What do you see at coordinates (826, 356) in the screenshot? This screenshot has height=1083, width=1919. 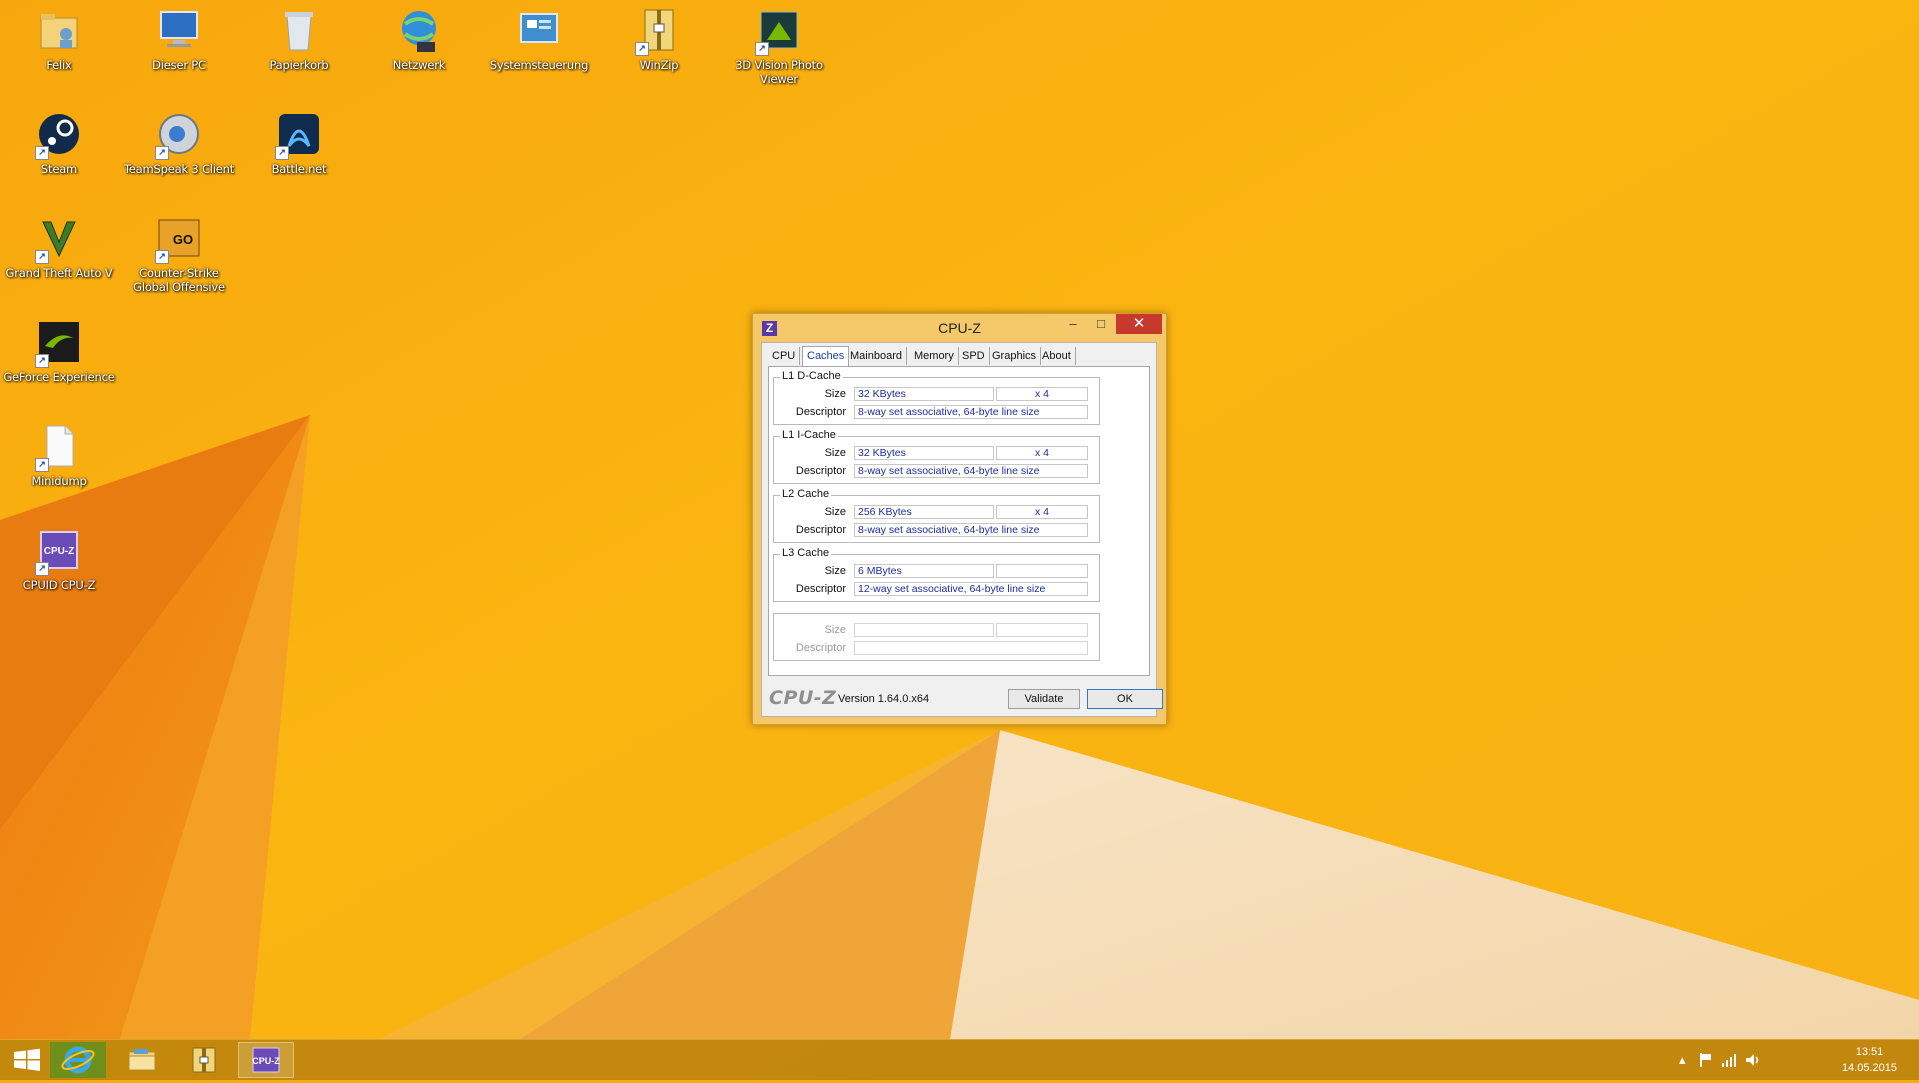 I see `tab-caches: Caches` at bounding box center [826, 356].